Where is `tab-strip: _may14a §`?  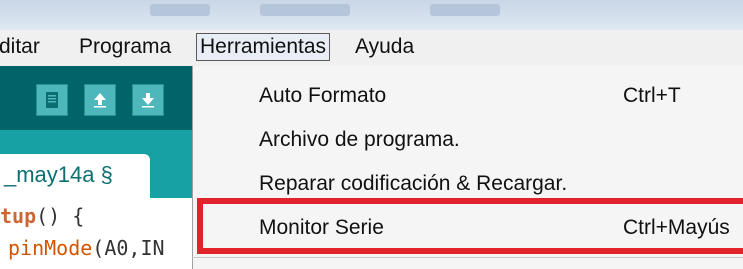
tab-strip: _may14a § is located at coordinates (96, 164).